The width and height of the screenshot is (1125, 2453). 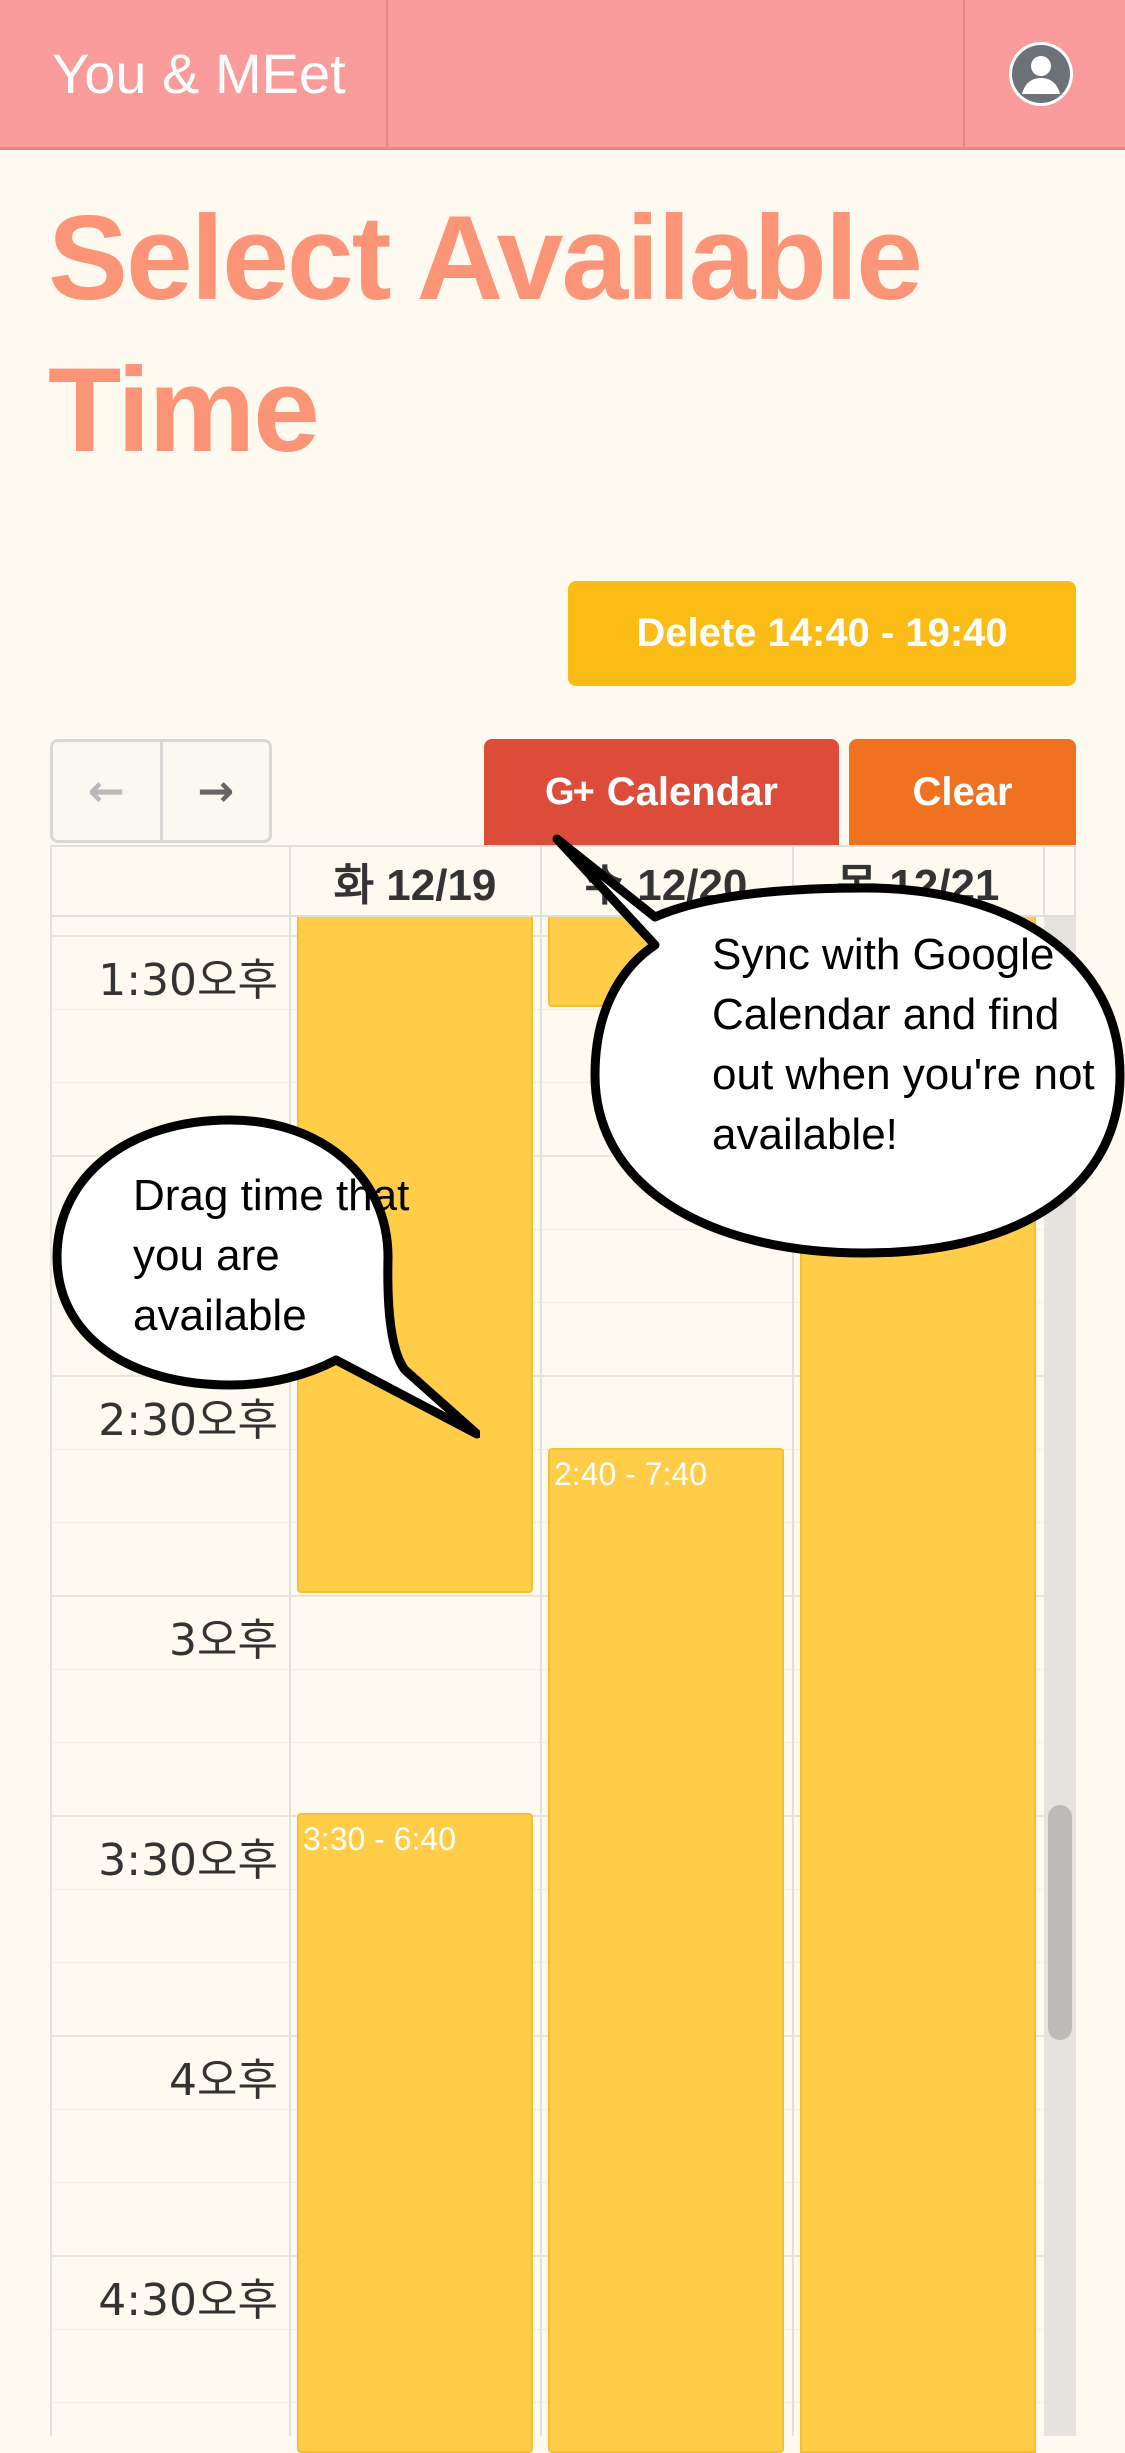 What do you see at coordinates (570, 791) in the screenshot?
I see `google-plus-icon: G+` at bounding box center [570, 791].